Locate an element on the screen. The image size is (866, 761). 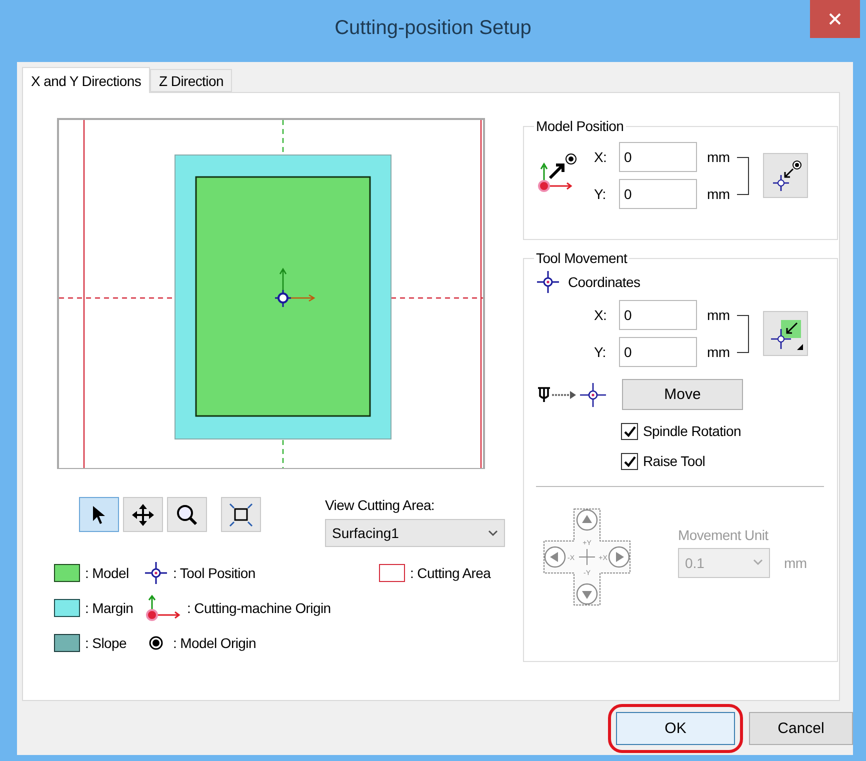
fit-view-icon is located at coordinates (241, 515).